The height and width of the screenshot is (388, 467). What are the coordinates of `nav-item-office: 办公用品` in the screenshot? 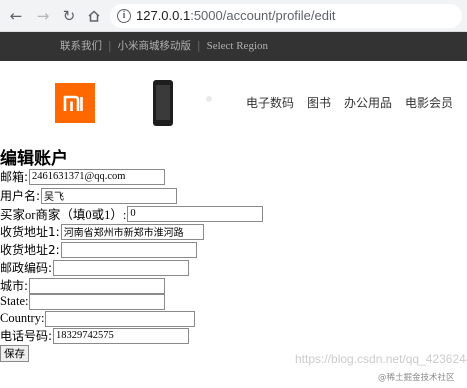 It's located at (368, 103).